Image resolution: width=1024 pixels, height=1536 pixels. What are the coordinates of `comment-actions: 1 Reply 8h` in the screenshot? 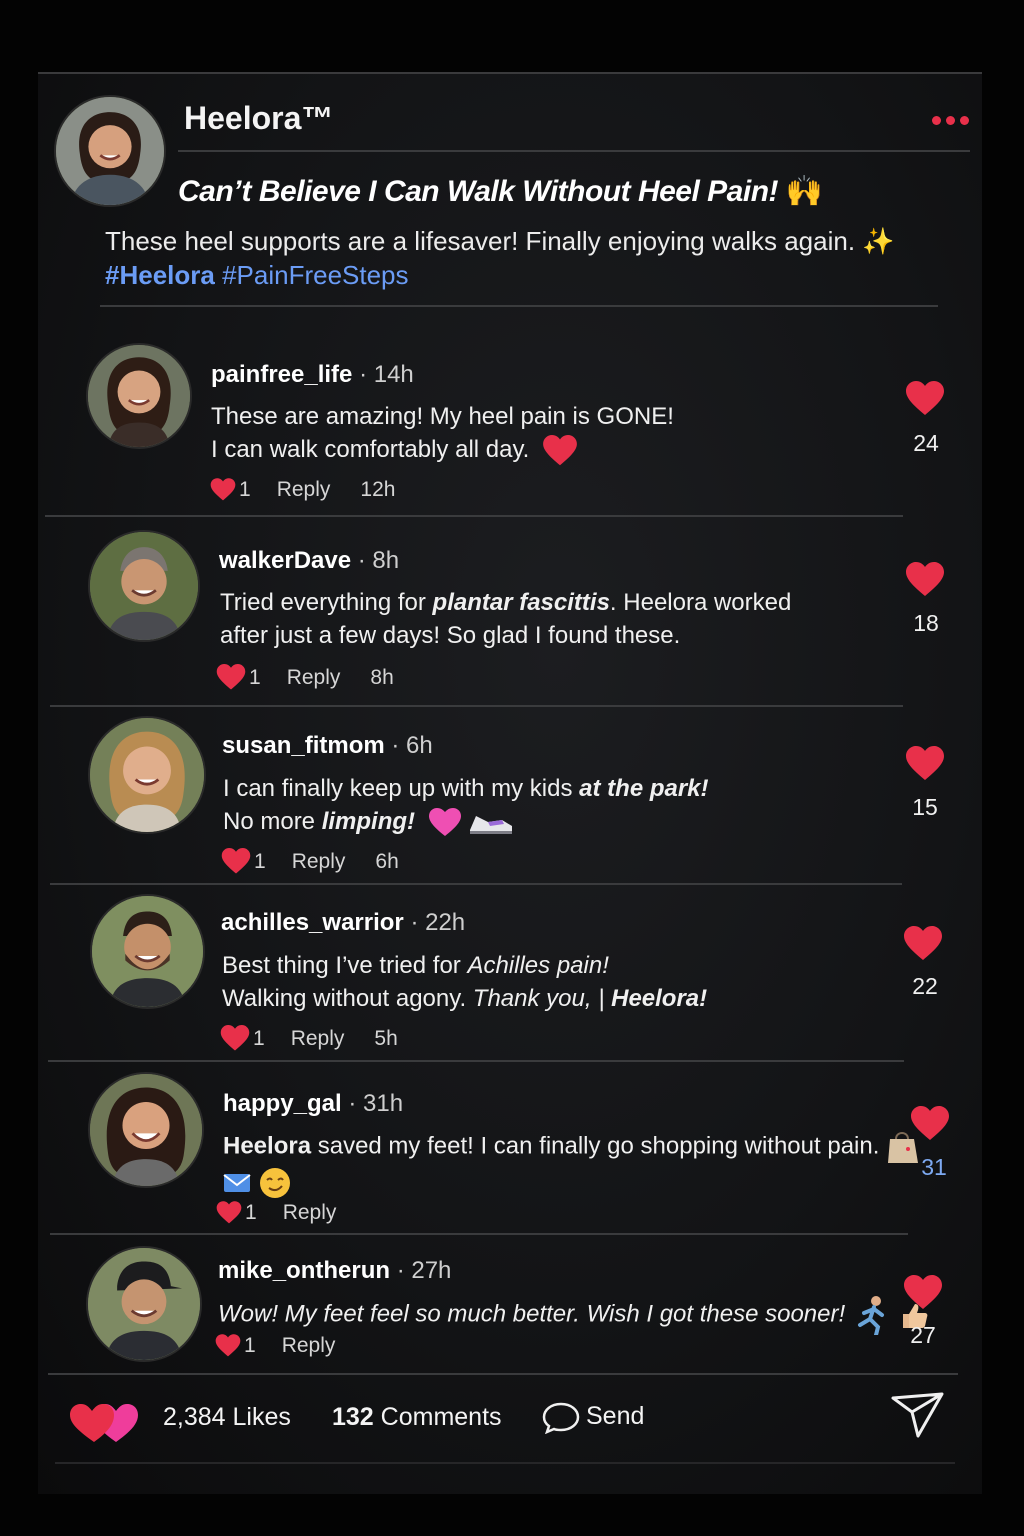 It's located at (305, 677).